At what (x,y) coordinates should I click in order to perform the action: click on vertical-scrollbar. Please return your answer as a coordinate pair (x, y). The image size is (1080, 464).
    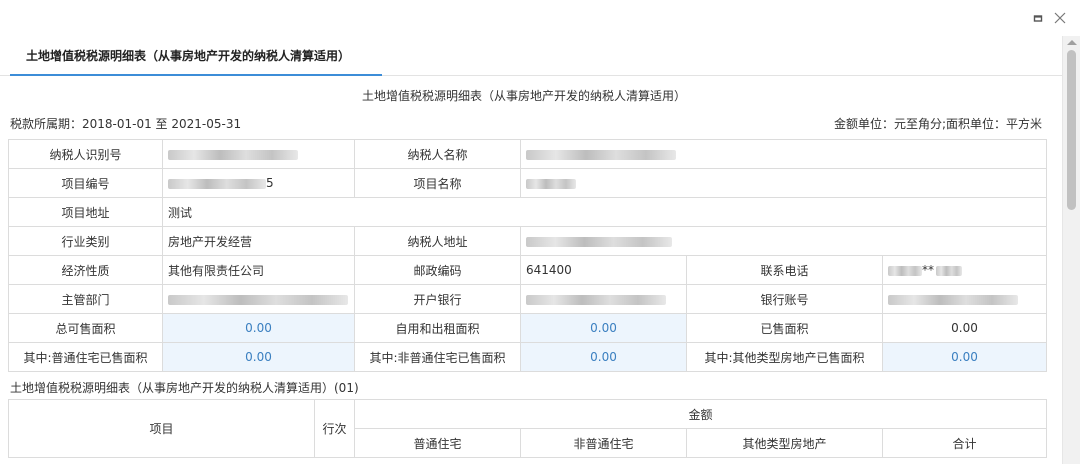
    Looking at the image, I should click on (1071, 250).